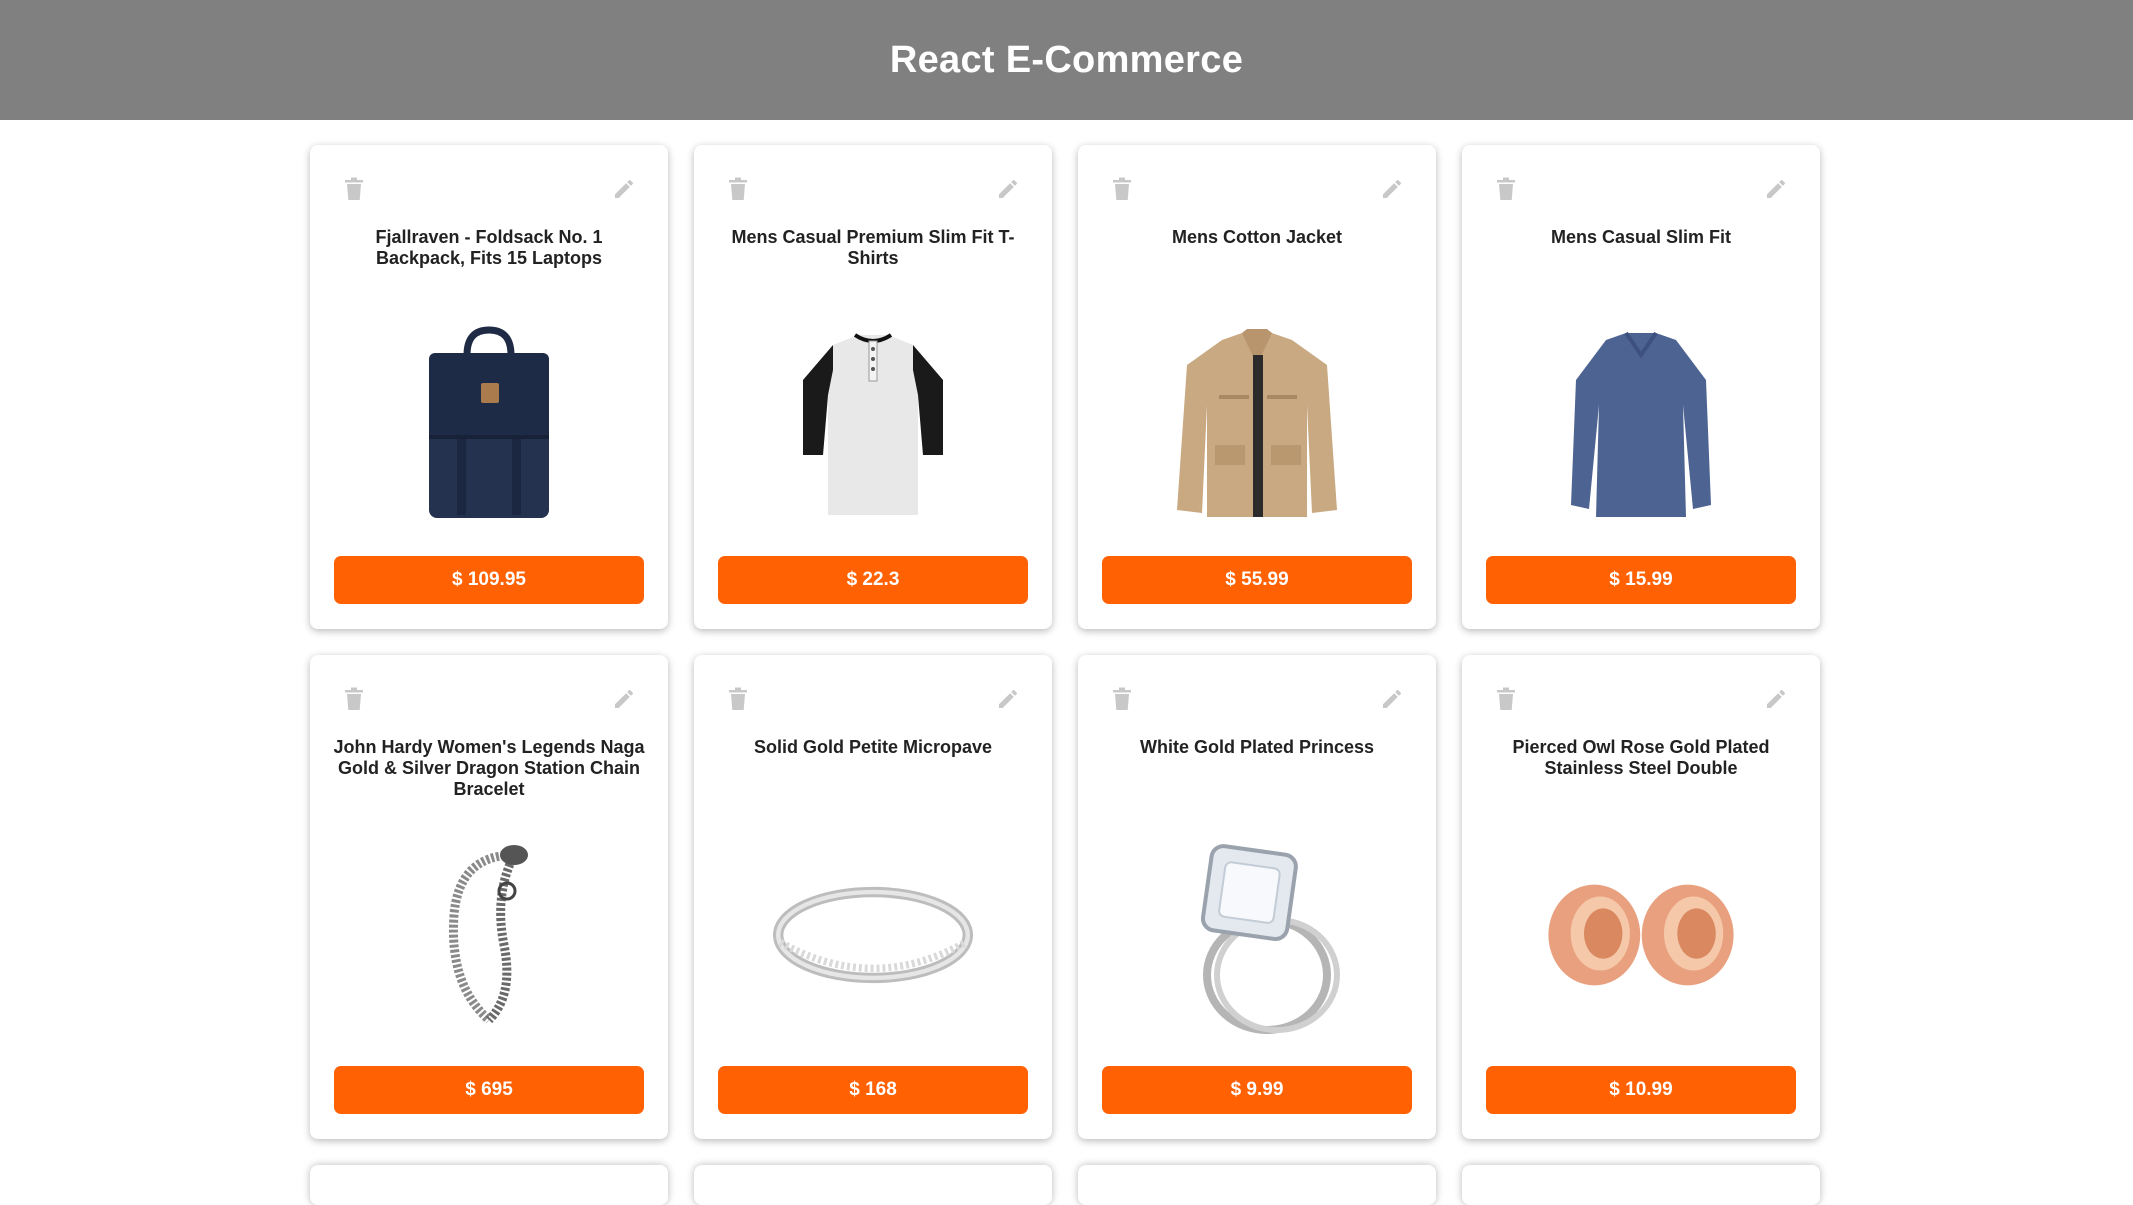 Image resolution: width=2133 pixels, height=1205 pixels. I want to click on princess-ring-image, so click(1257, 935).